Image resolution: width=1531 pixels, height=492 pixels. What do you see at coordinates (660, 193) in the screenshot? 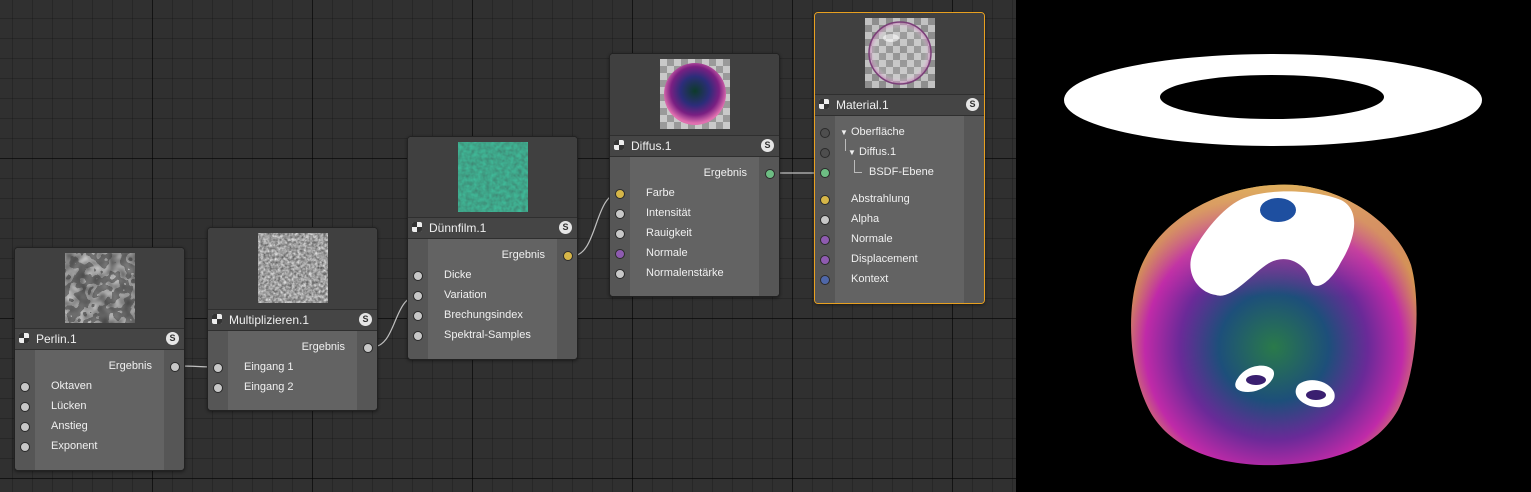
I see `input-label: Farbe` at bounding box center [660, 193].